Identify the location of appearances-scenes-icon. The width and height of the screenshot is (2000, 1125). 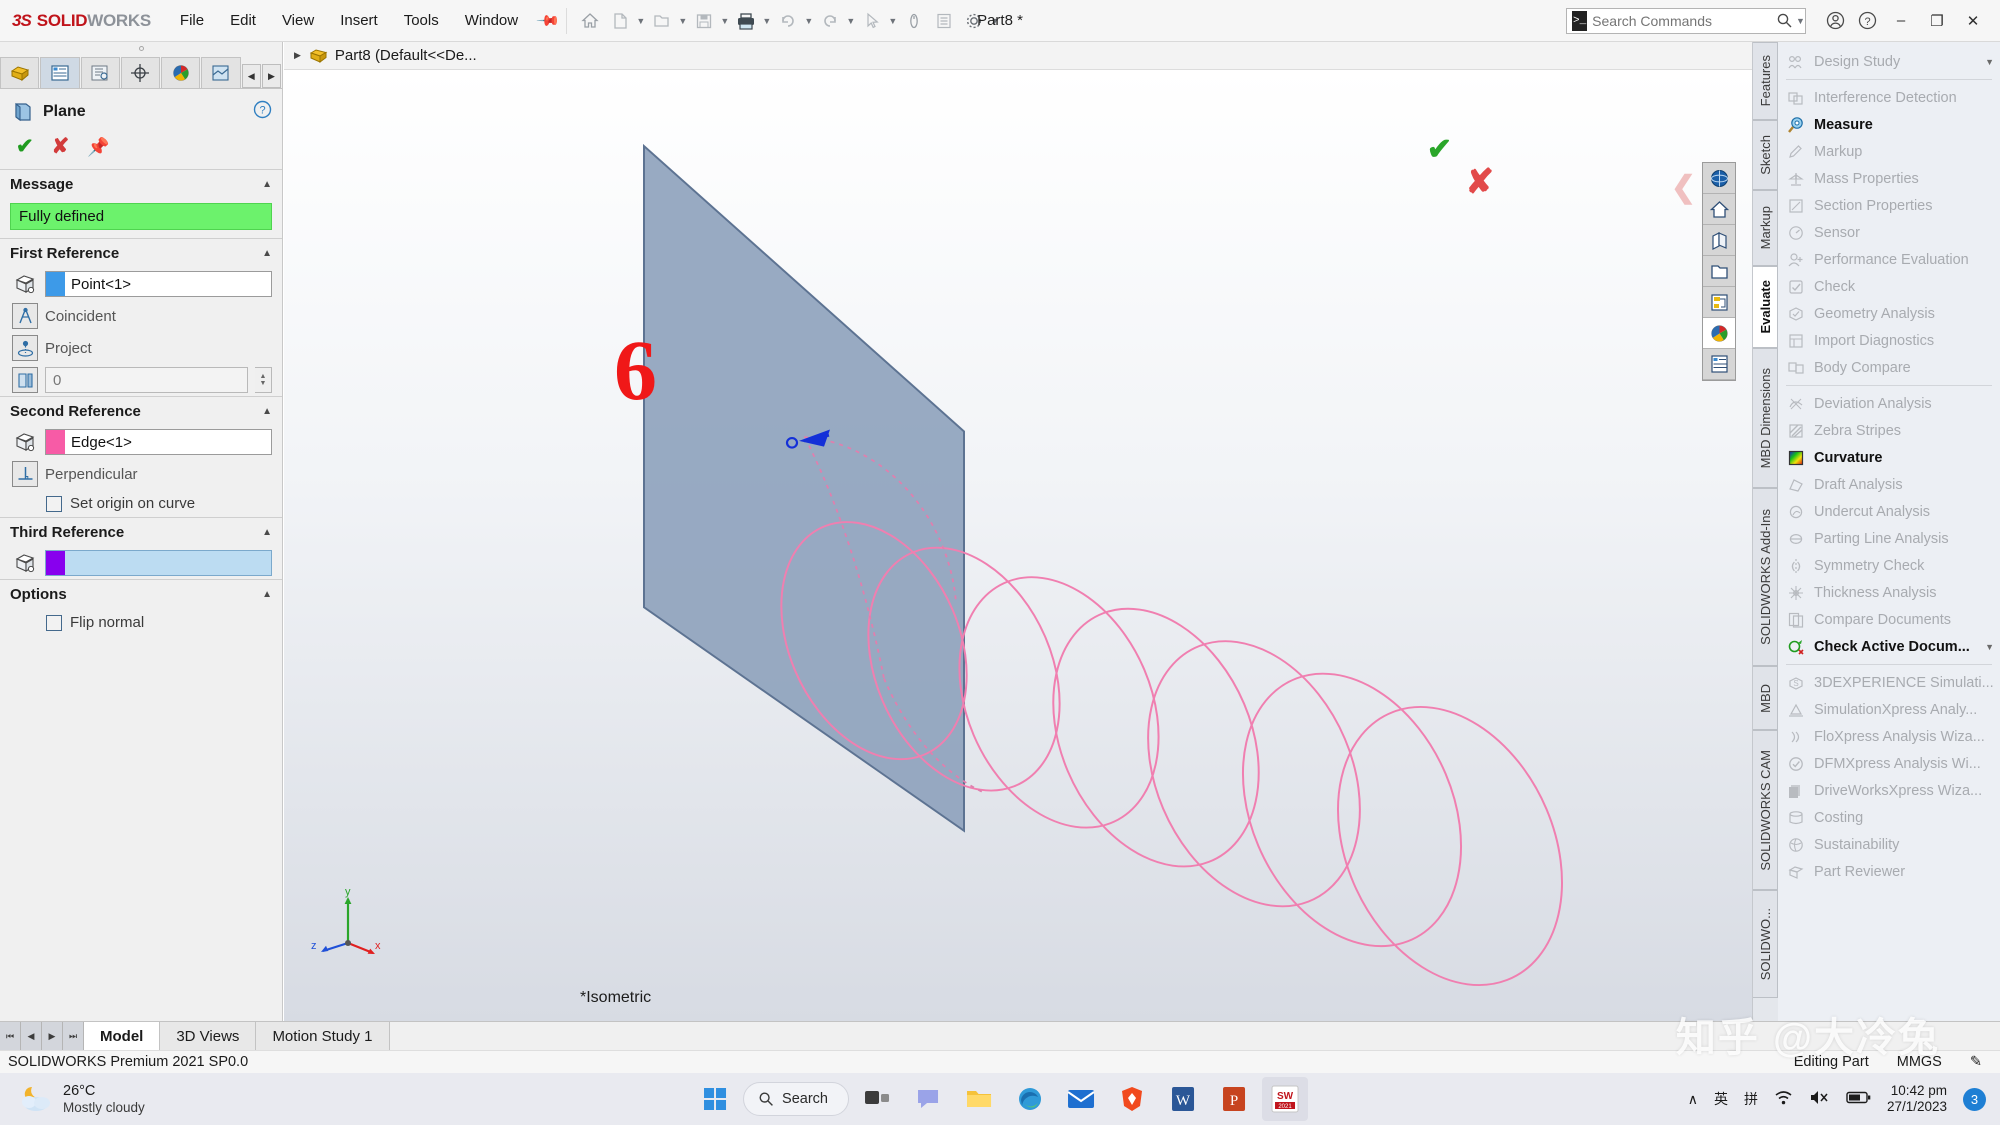
(1719, 333).